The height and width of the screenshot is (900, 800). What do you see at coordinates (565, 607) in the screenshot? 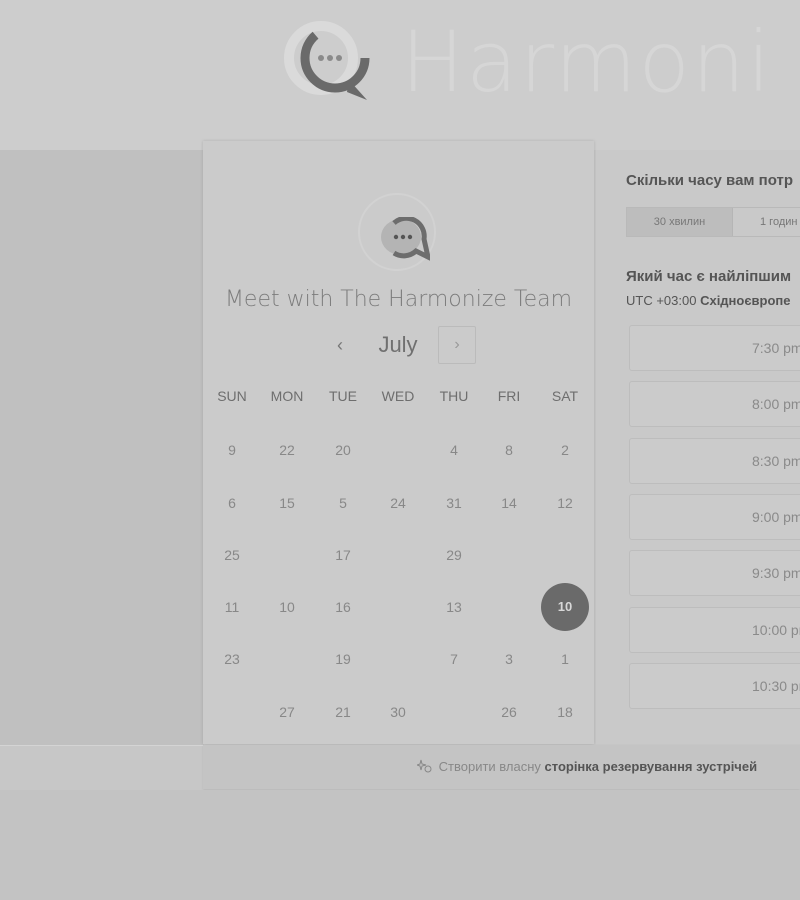
I see `calendar-day-selected: 10` at bounding box center [565, 607].